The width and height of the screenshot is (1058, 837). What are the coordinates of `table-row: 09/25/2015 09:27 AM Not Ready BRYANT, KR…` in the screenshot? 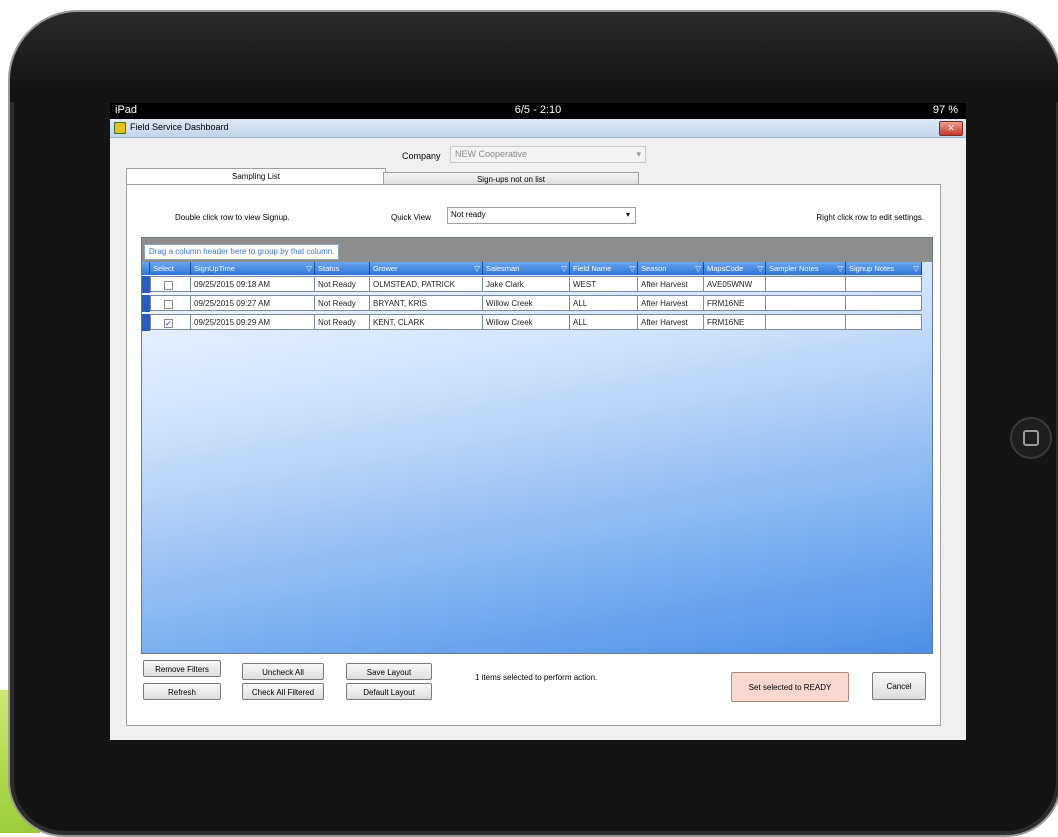 It's located at (532, 303).